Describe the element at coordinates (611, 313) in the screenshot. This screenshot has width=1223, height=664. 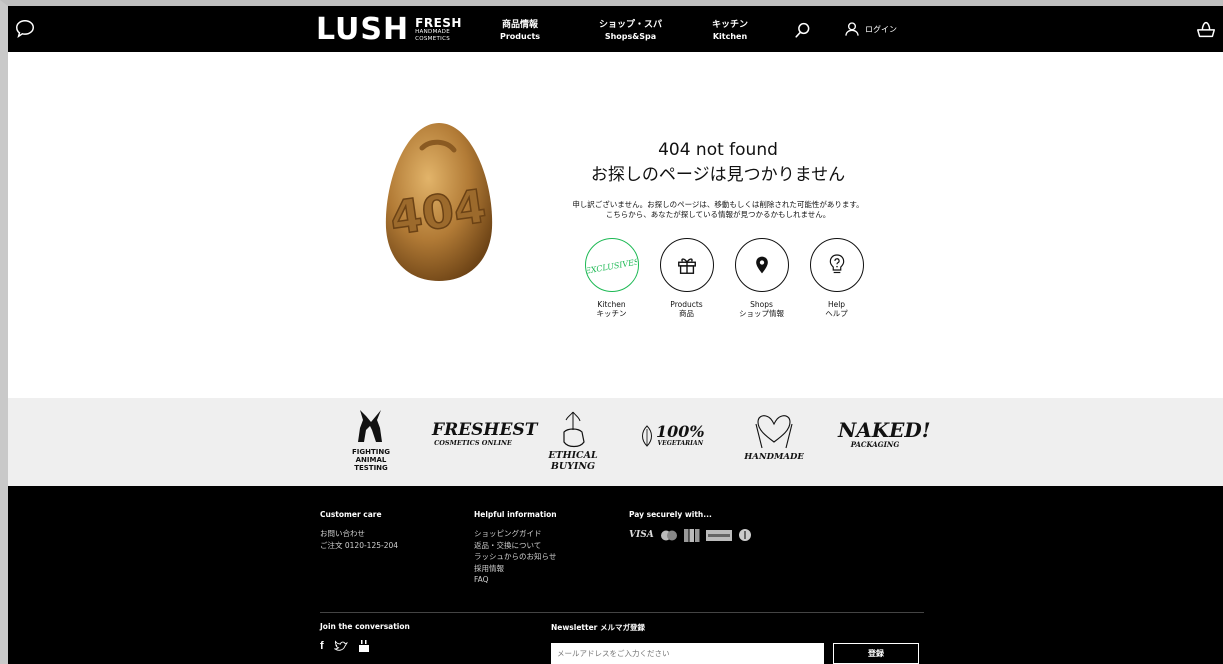
I see `kitchen-label-jp: キッチン` at that location.